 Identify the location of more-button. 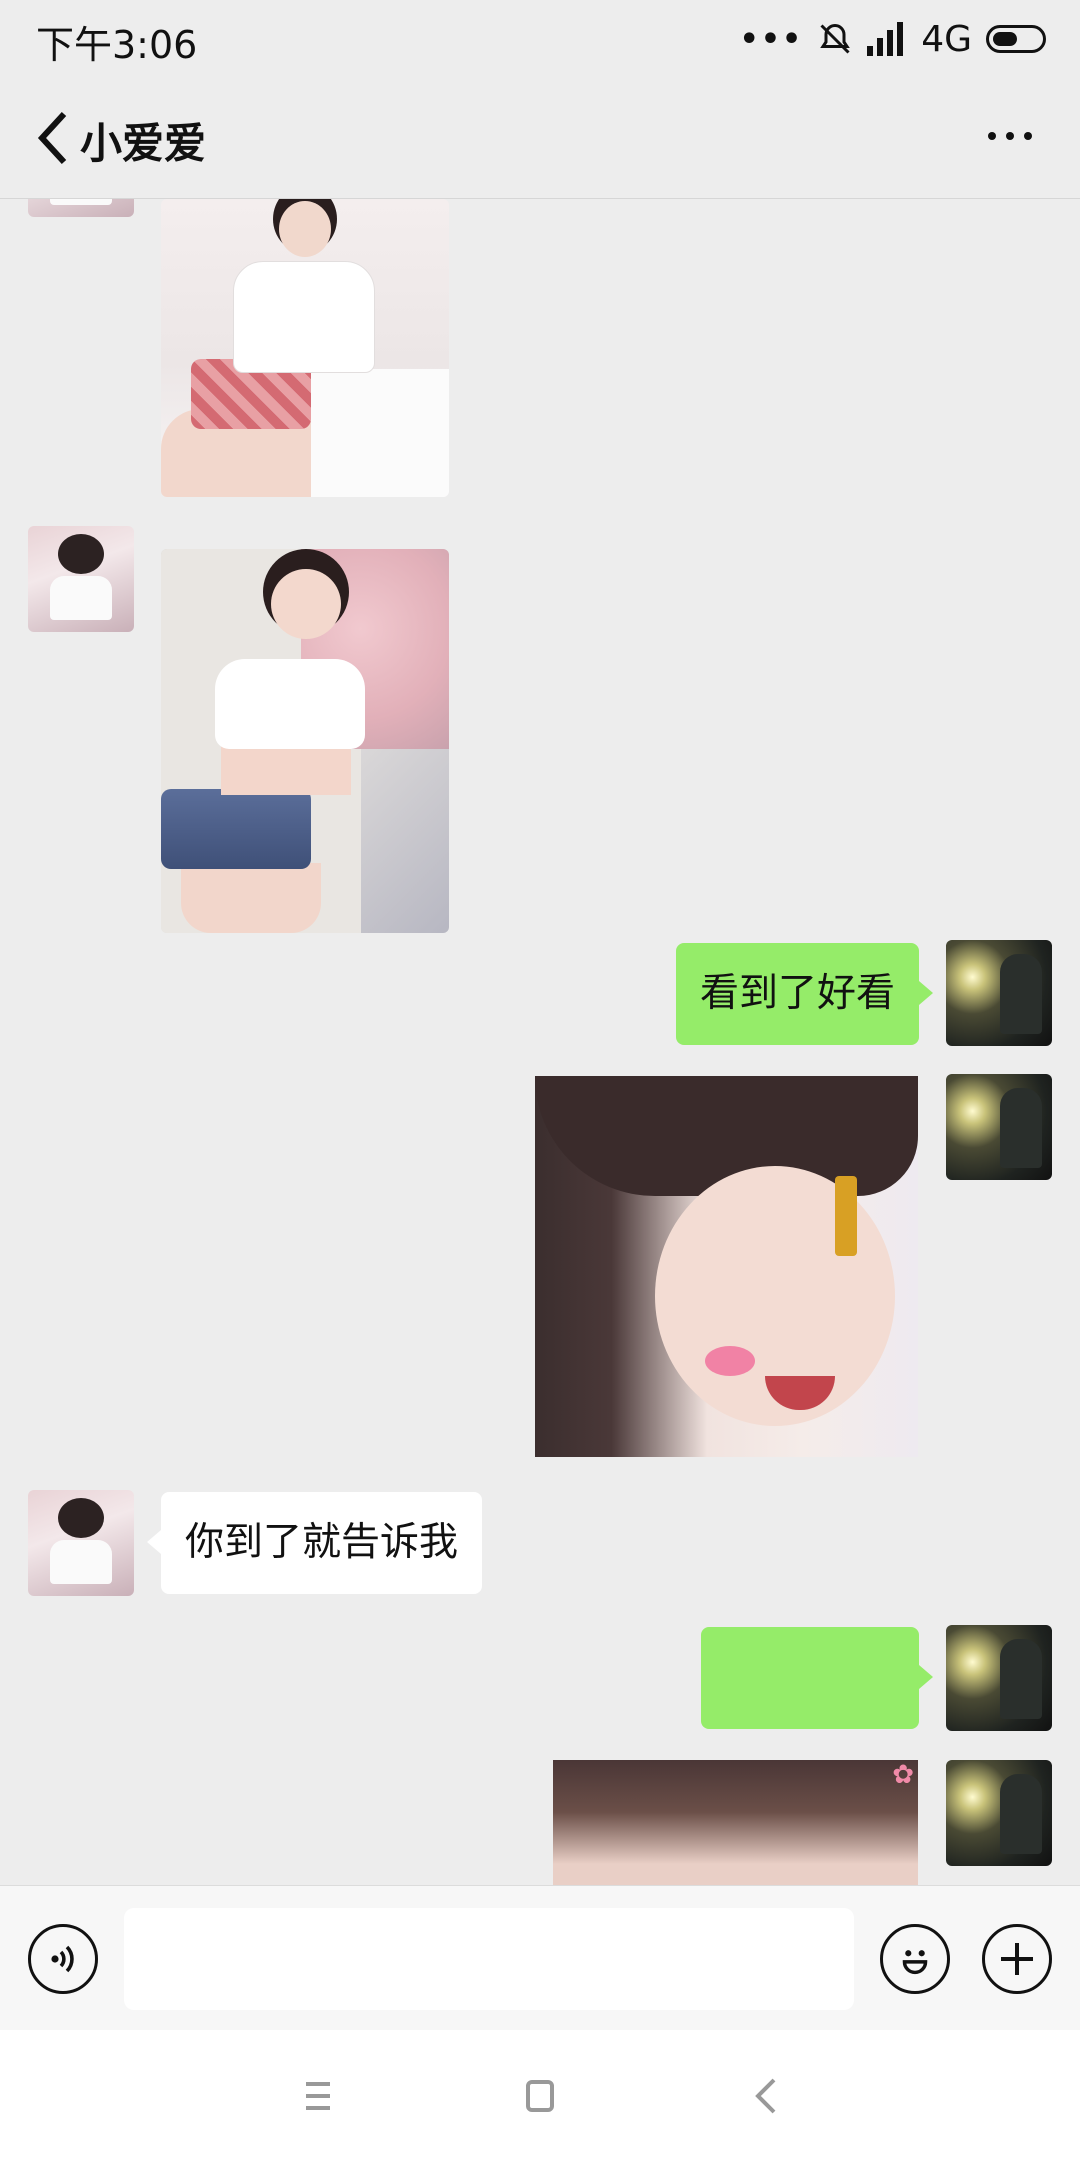
(1010, 136).